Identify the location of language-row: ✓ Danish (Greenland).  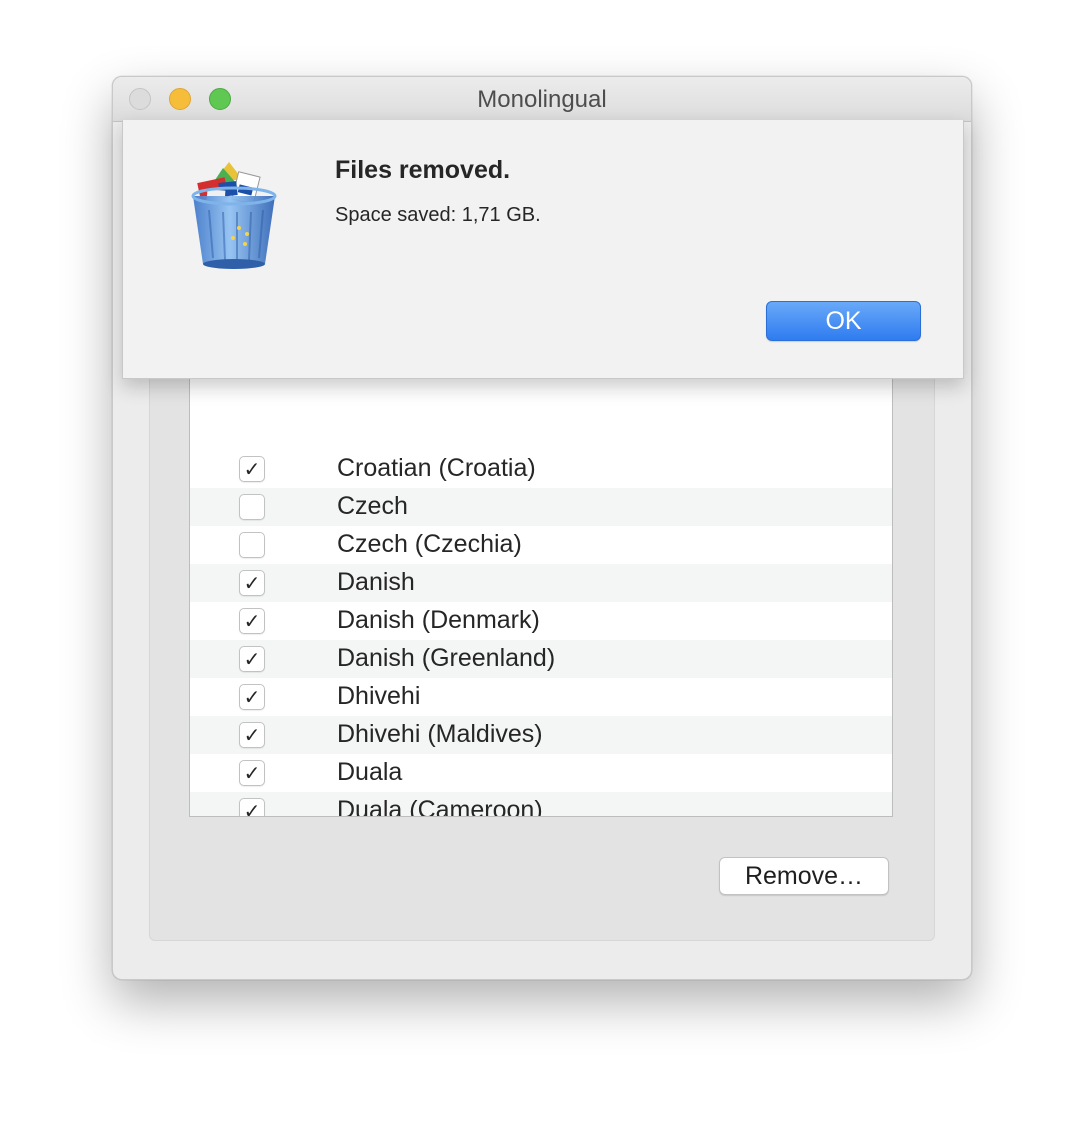
(541, 659).